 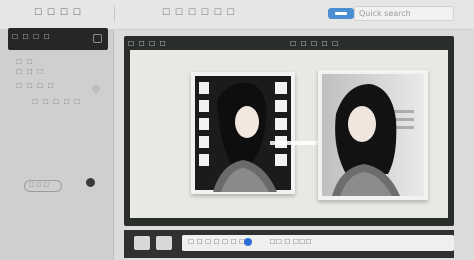 What do you see at coordinates (96, 89) in the screenshot?
I see `toggle-dot-icon` at bounding box center [96, 89].